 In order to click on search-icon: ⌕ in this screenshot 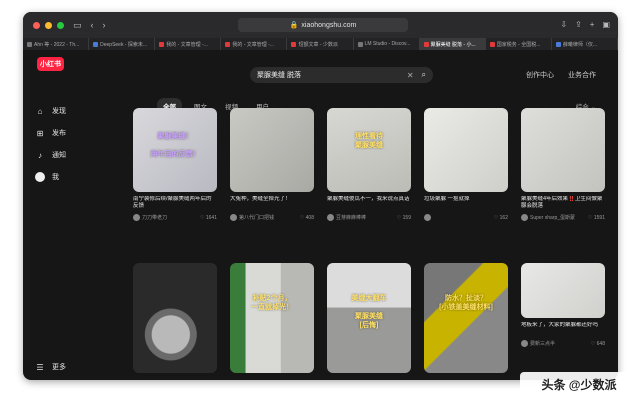, I will do `click(424, 75)`.